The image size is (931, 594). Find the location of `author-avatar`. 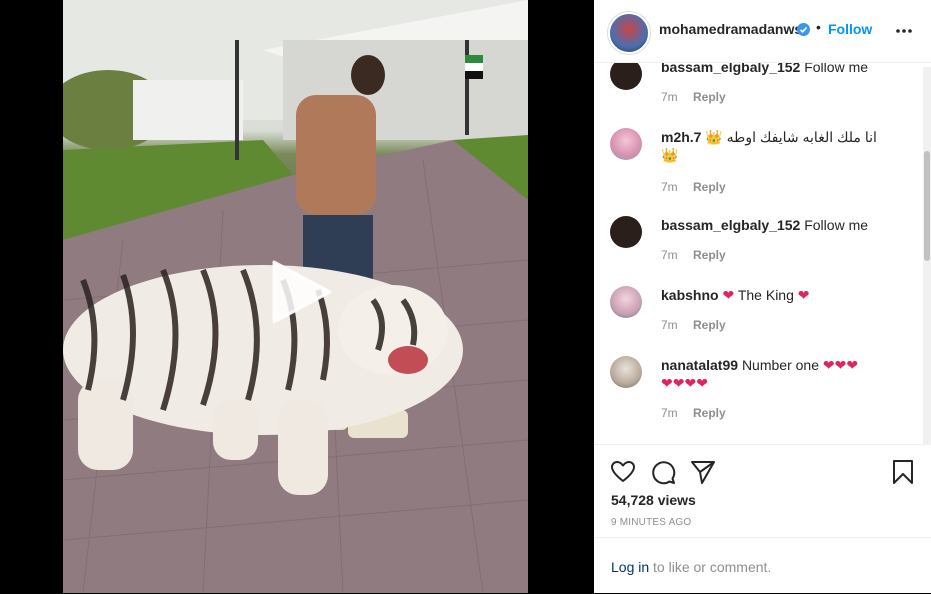

author-avatar is located at coordinates (629, 33).